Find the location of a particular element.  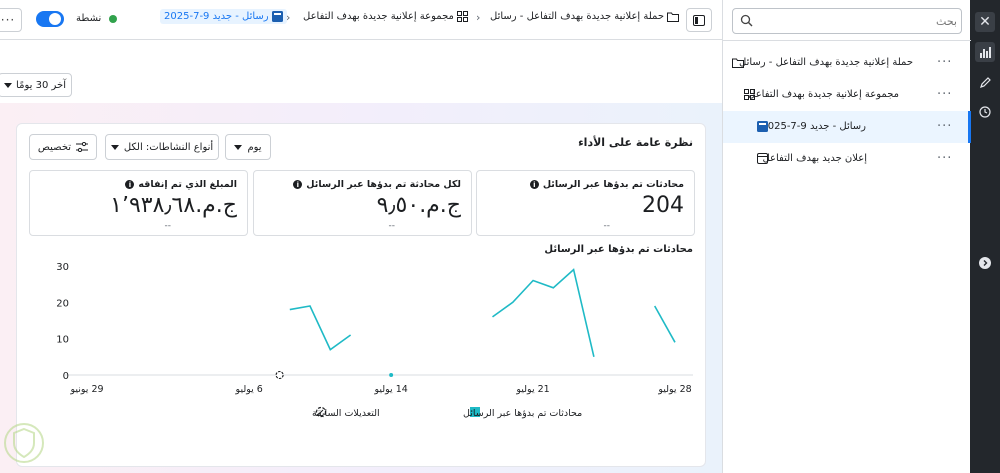

panel-toggle-button is located at coordinates (699, 20).